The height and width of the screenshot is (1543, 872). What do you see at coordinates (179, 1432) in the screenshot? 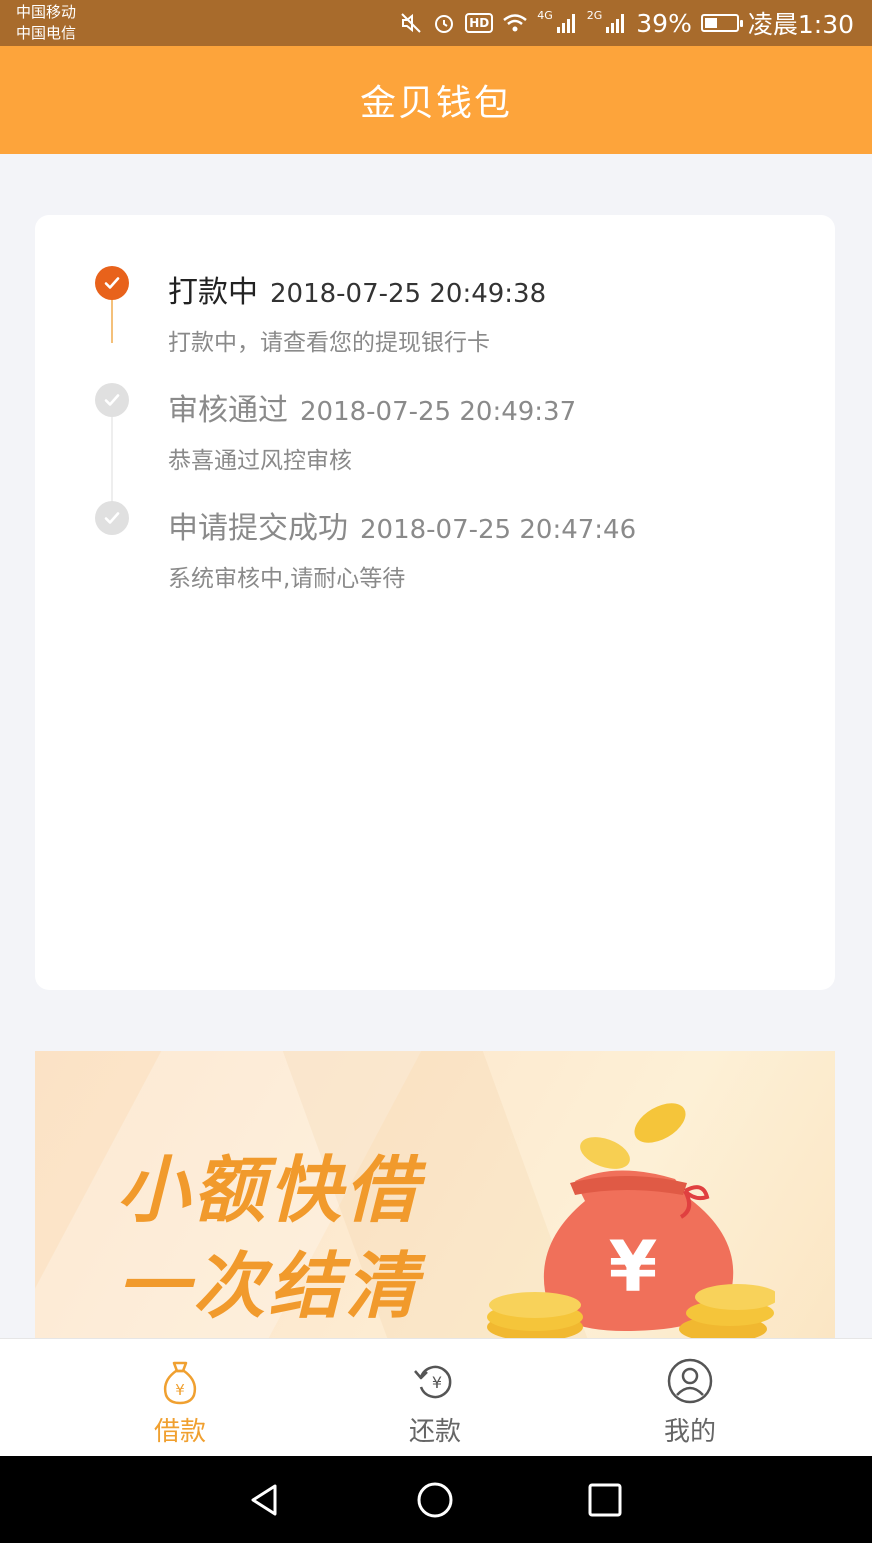
I see `tab-label: 借款` at bounding box center [179, 1432].